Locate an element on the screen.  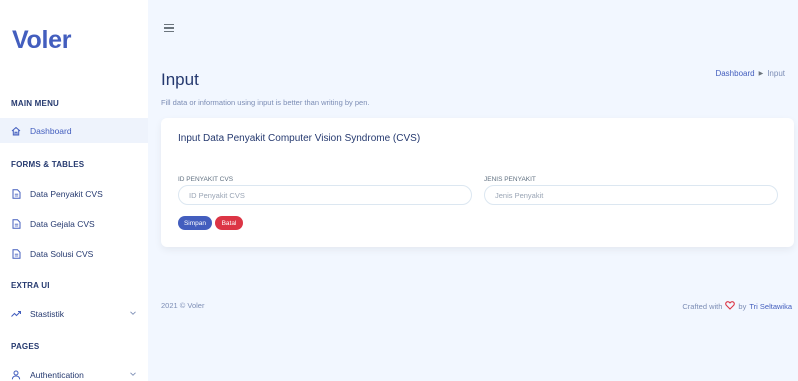
save-button: Simpan is located at coordinates (195, 223).